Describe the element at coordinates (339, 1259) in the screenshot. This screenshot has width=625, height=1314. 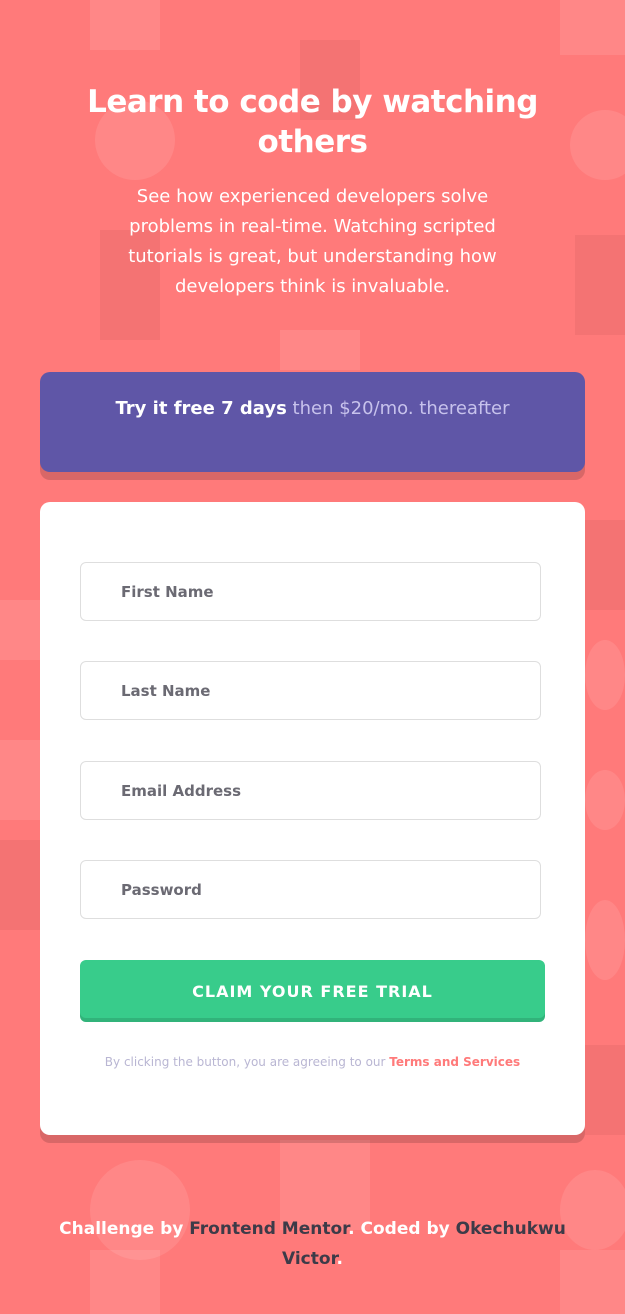
I see `footer-end: .` at that location.